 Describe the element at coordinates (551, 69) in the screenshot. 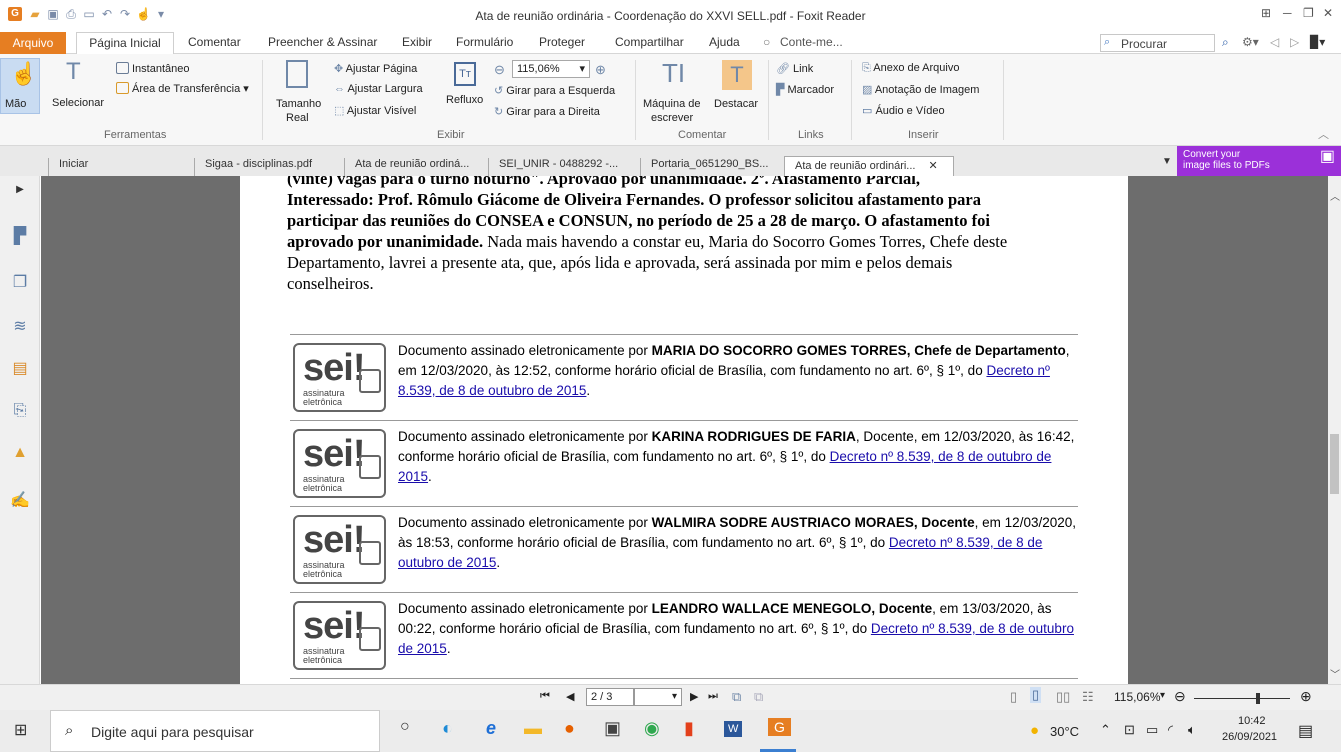

I see `zoom-select: 115,06% ▾` at that location.